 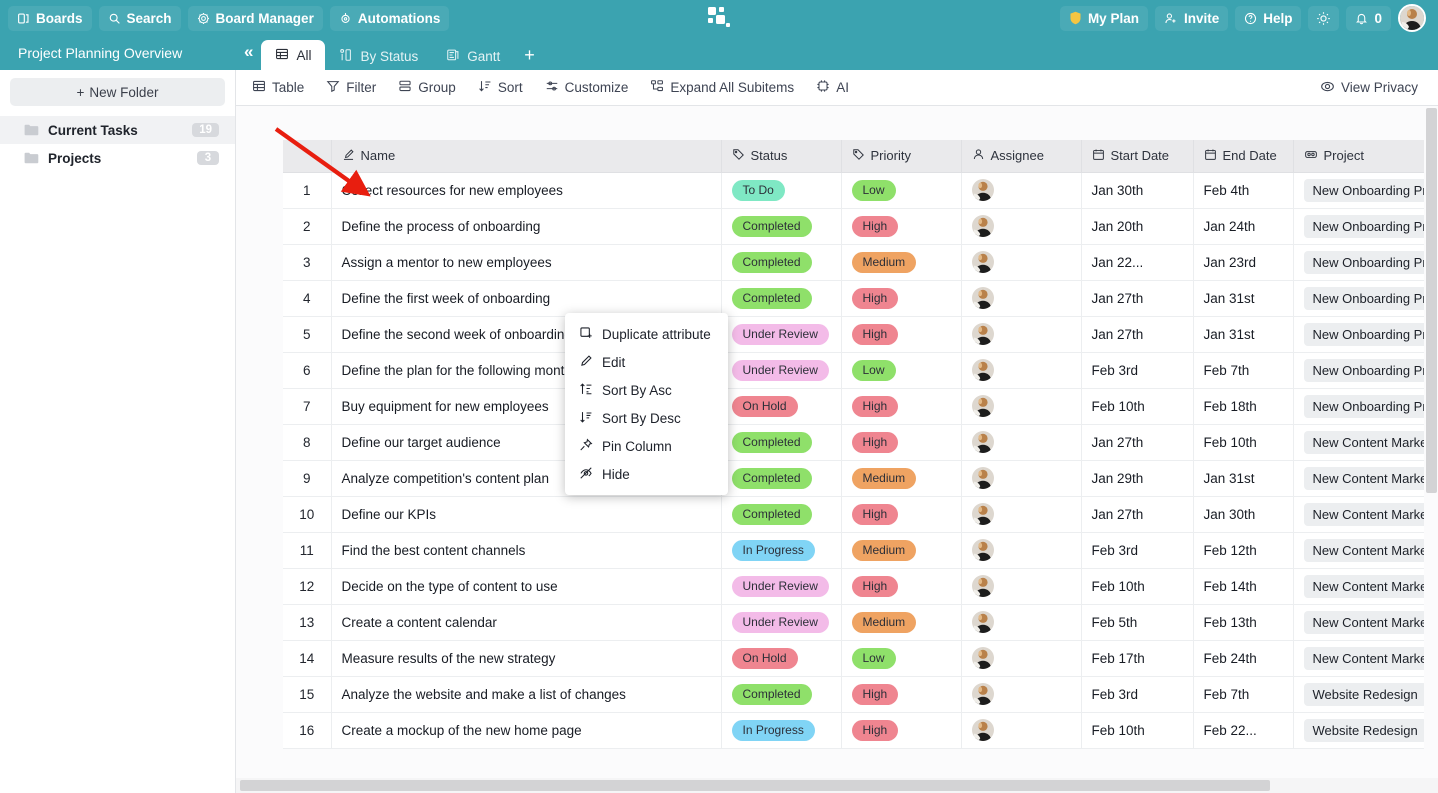 I want to click on column-header-name: Name, so click(x=526, y=156).